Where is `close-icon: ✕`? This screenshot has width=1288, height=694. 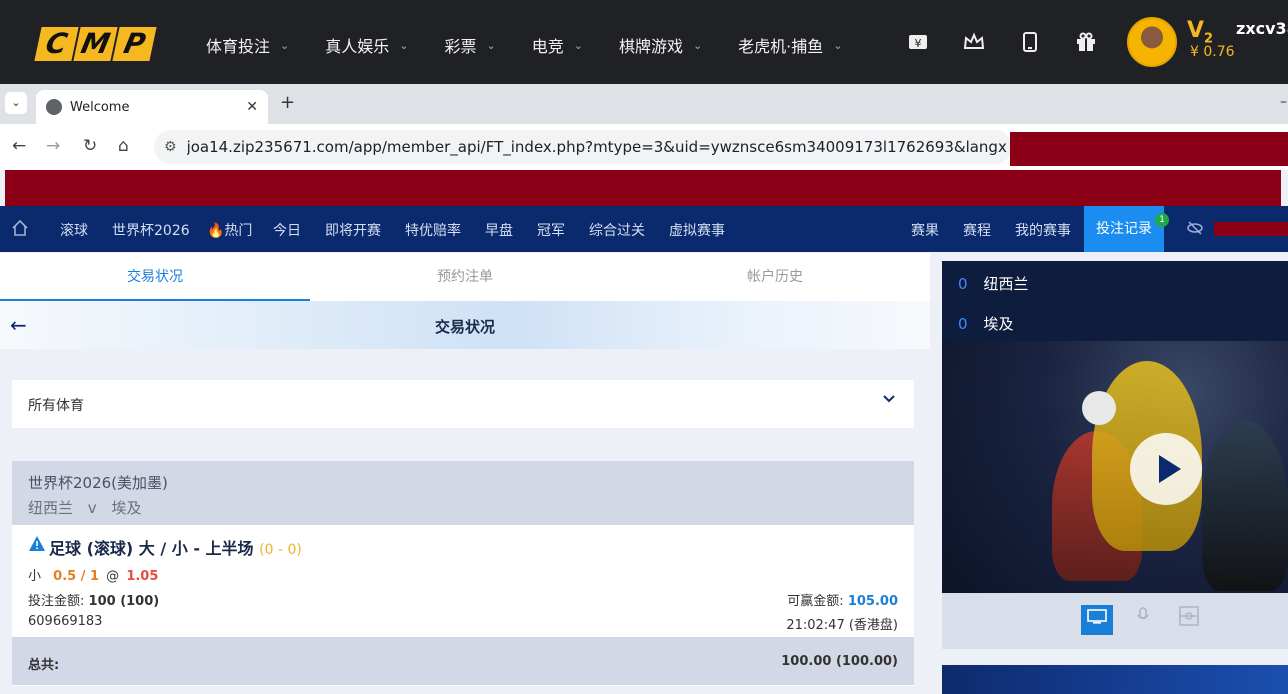 close-icon: ✕ is located at coordinates (252, 107).